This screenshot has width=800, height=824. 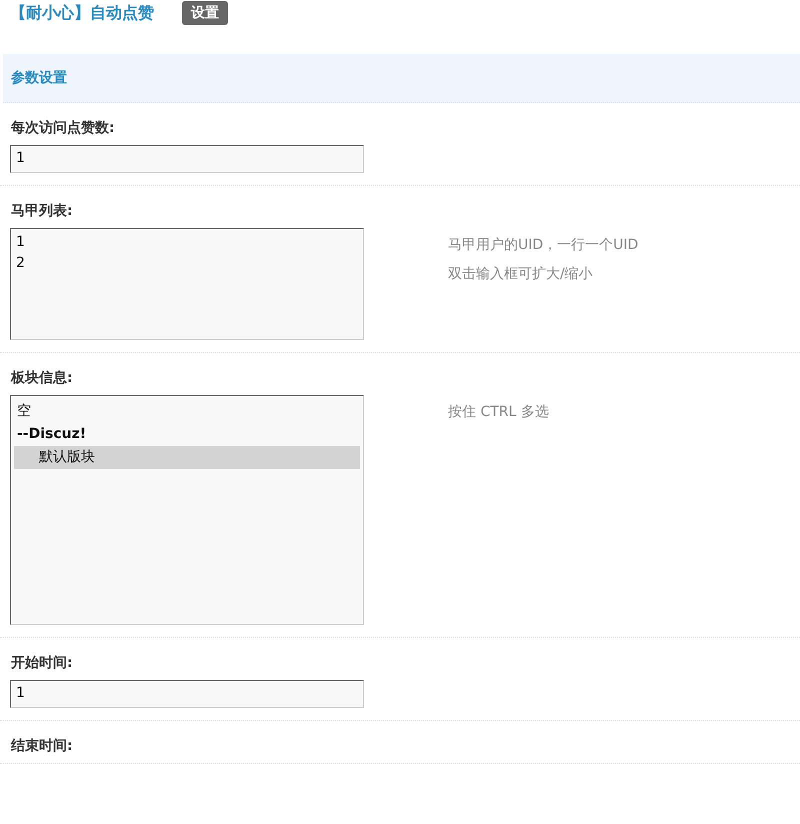 What do you see at coordinates (63, 125) in the screenshot?
I see `field-label: 每次访问点赞数:` at bounding box center [63, 125].